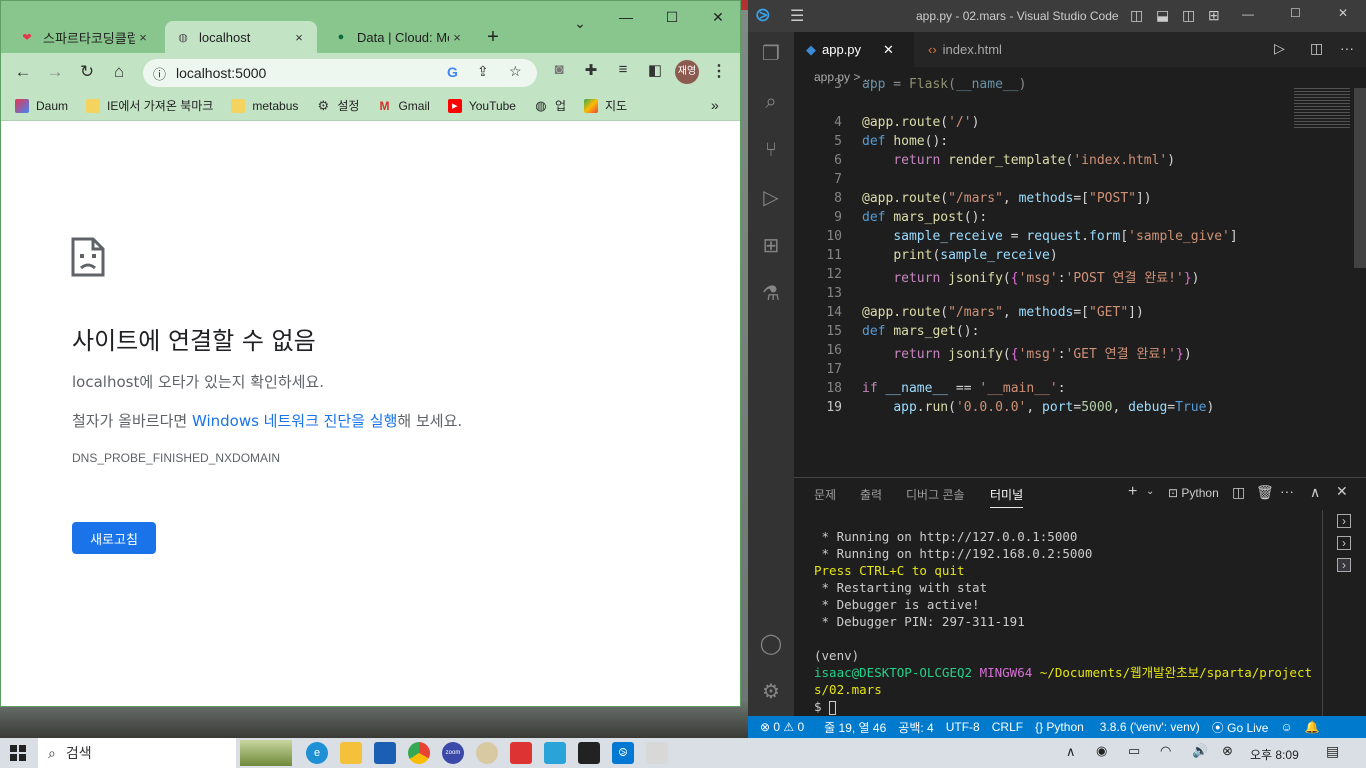 This screenshot has height=768, width=1366. What do you see at coordinates (915, 727) in the screenshot?
I see `indentation: 공백: 4` at bounding box center [915, 727].